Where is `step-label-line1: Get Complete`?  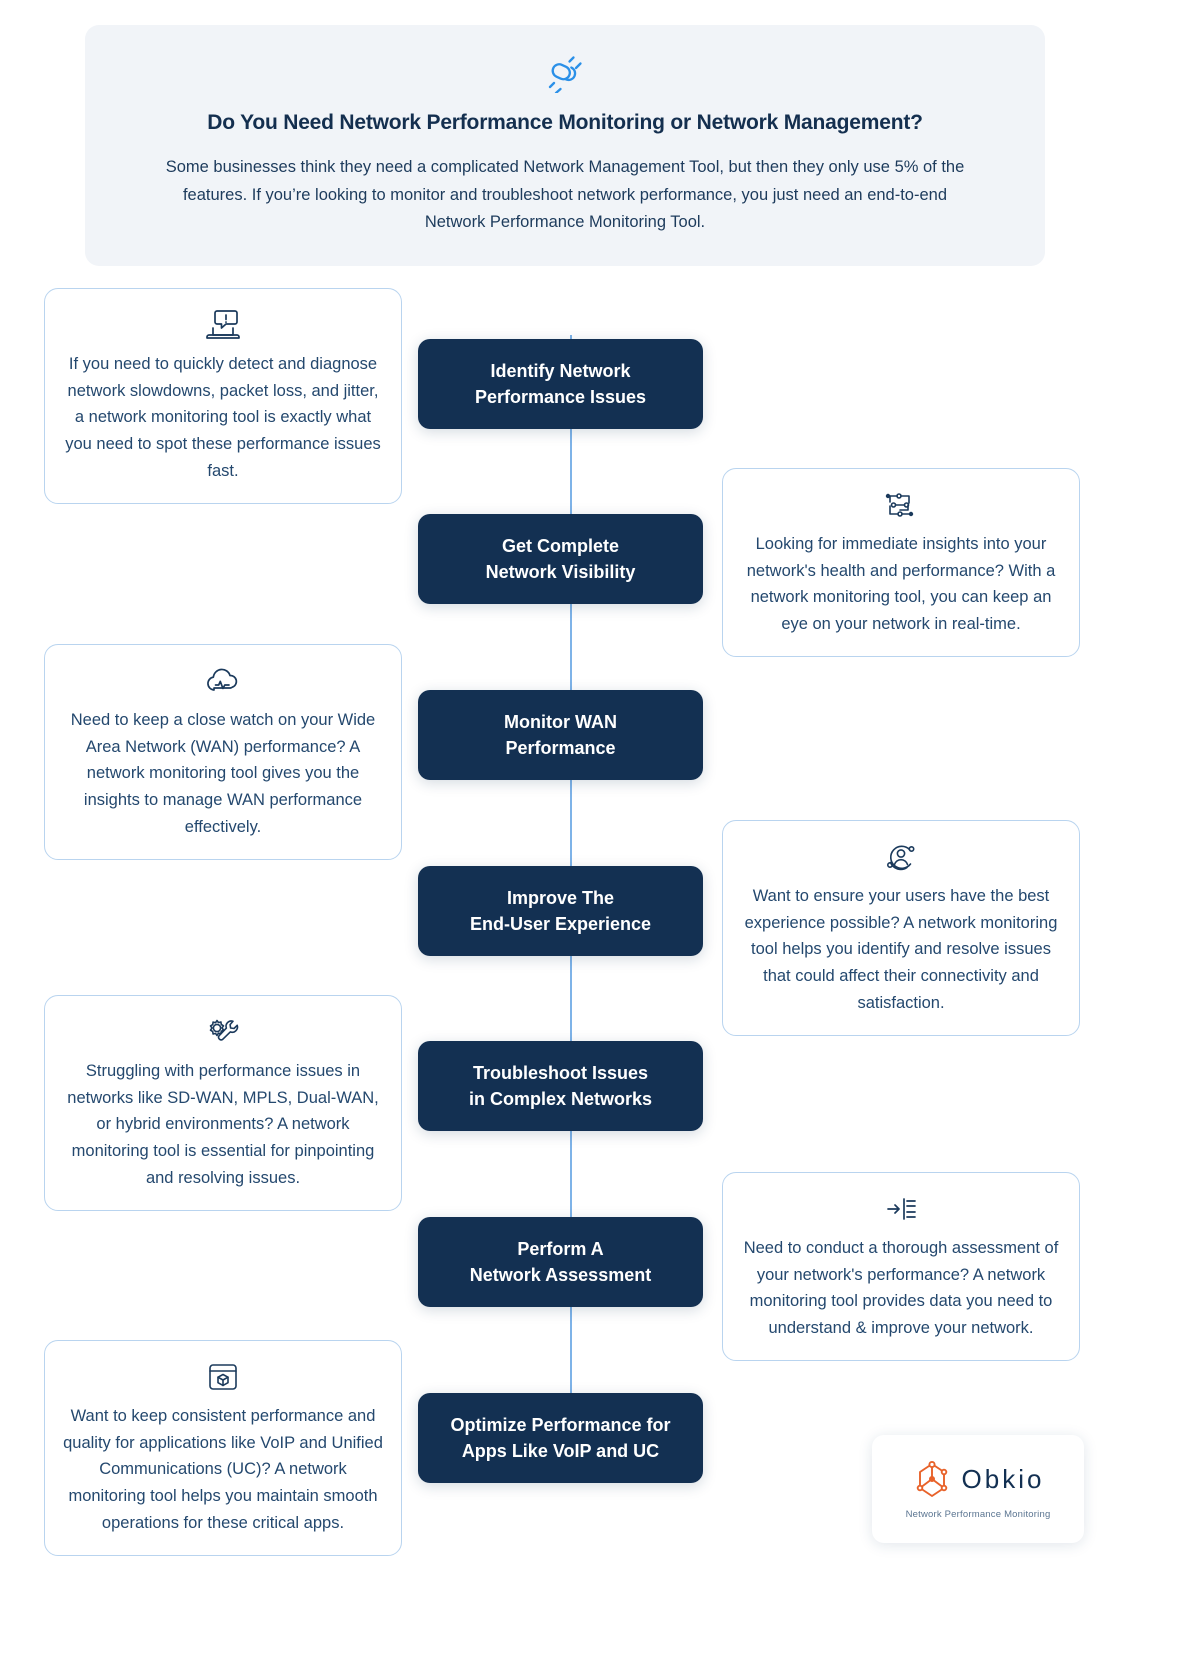
step-label-line1: Get Complete is located at coordinates (560, 545).